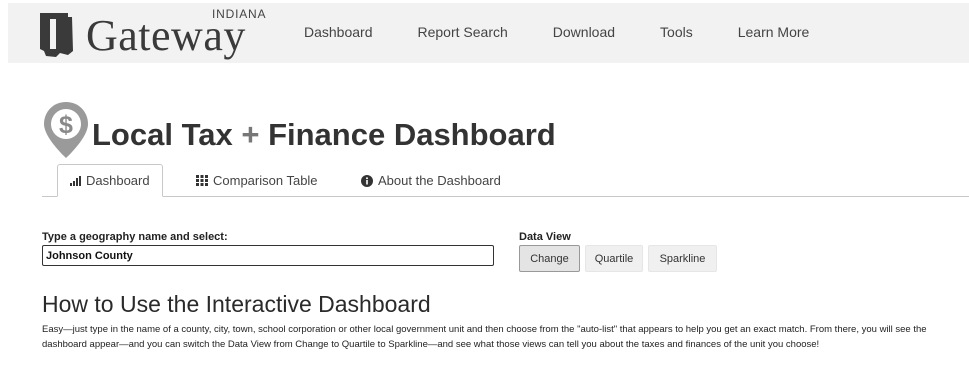 Image resolution: width=969 pixels, height=373 pixels. What do you see at coordinates (505, 196) in the screenshot?
I see `tab-divider` at bounding box center [505, 196].